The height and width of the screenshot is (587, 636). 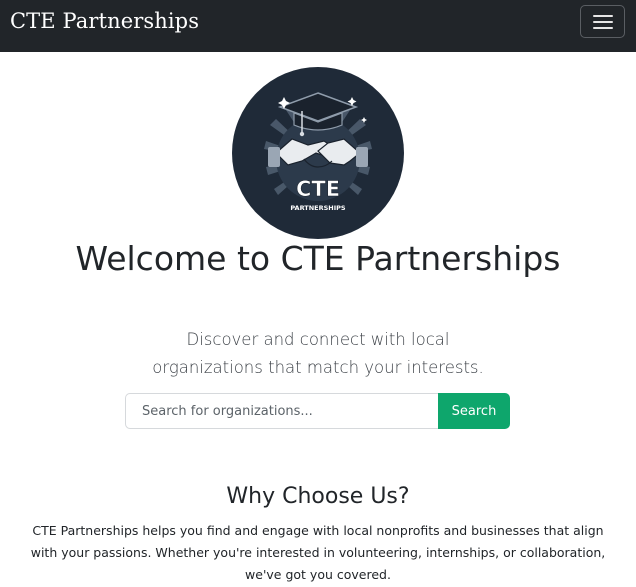 What do you see at coordinates (318, 189) in the screenshot?
I see `logo-text-main: CTE` at bounding box center [318, 189].